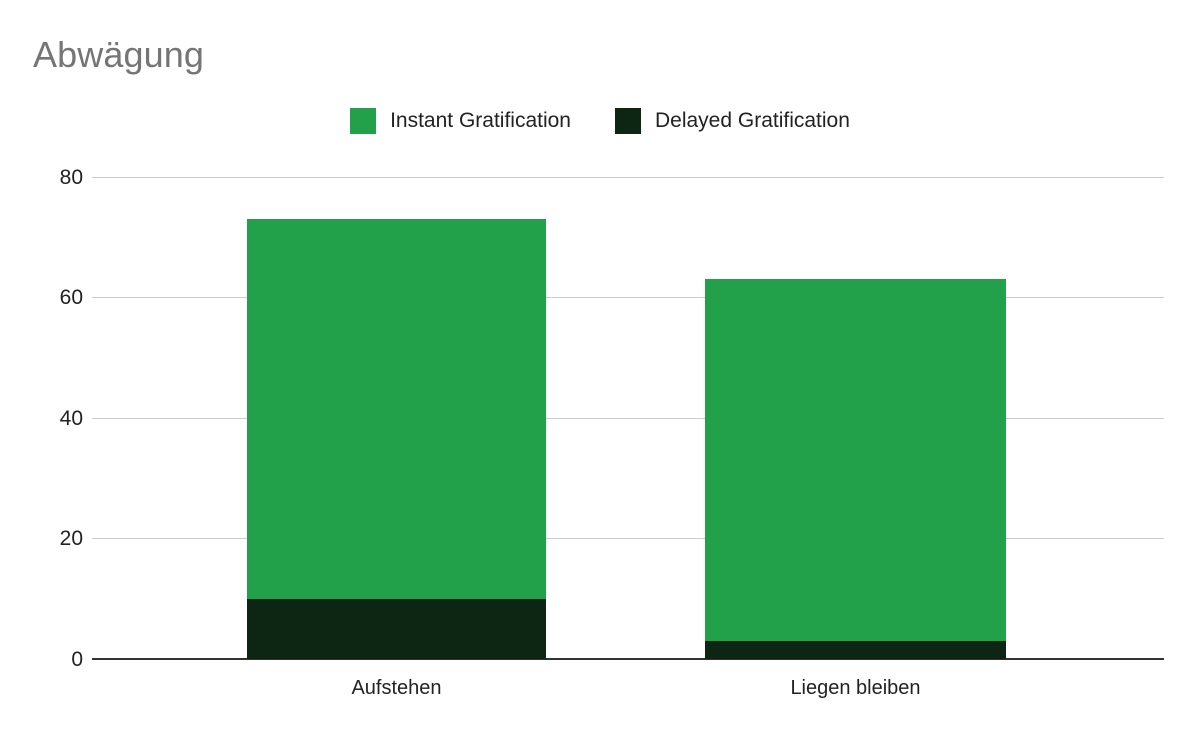 The height and width of the screenshot is (742, 1200). I want to click on y-axis-tick-60: 60, so click(71, 297).